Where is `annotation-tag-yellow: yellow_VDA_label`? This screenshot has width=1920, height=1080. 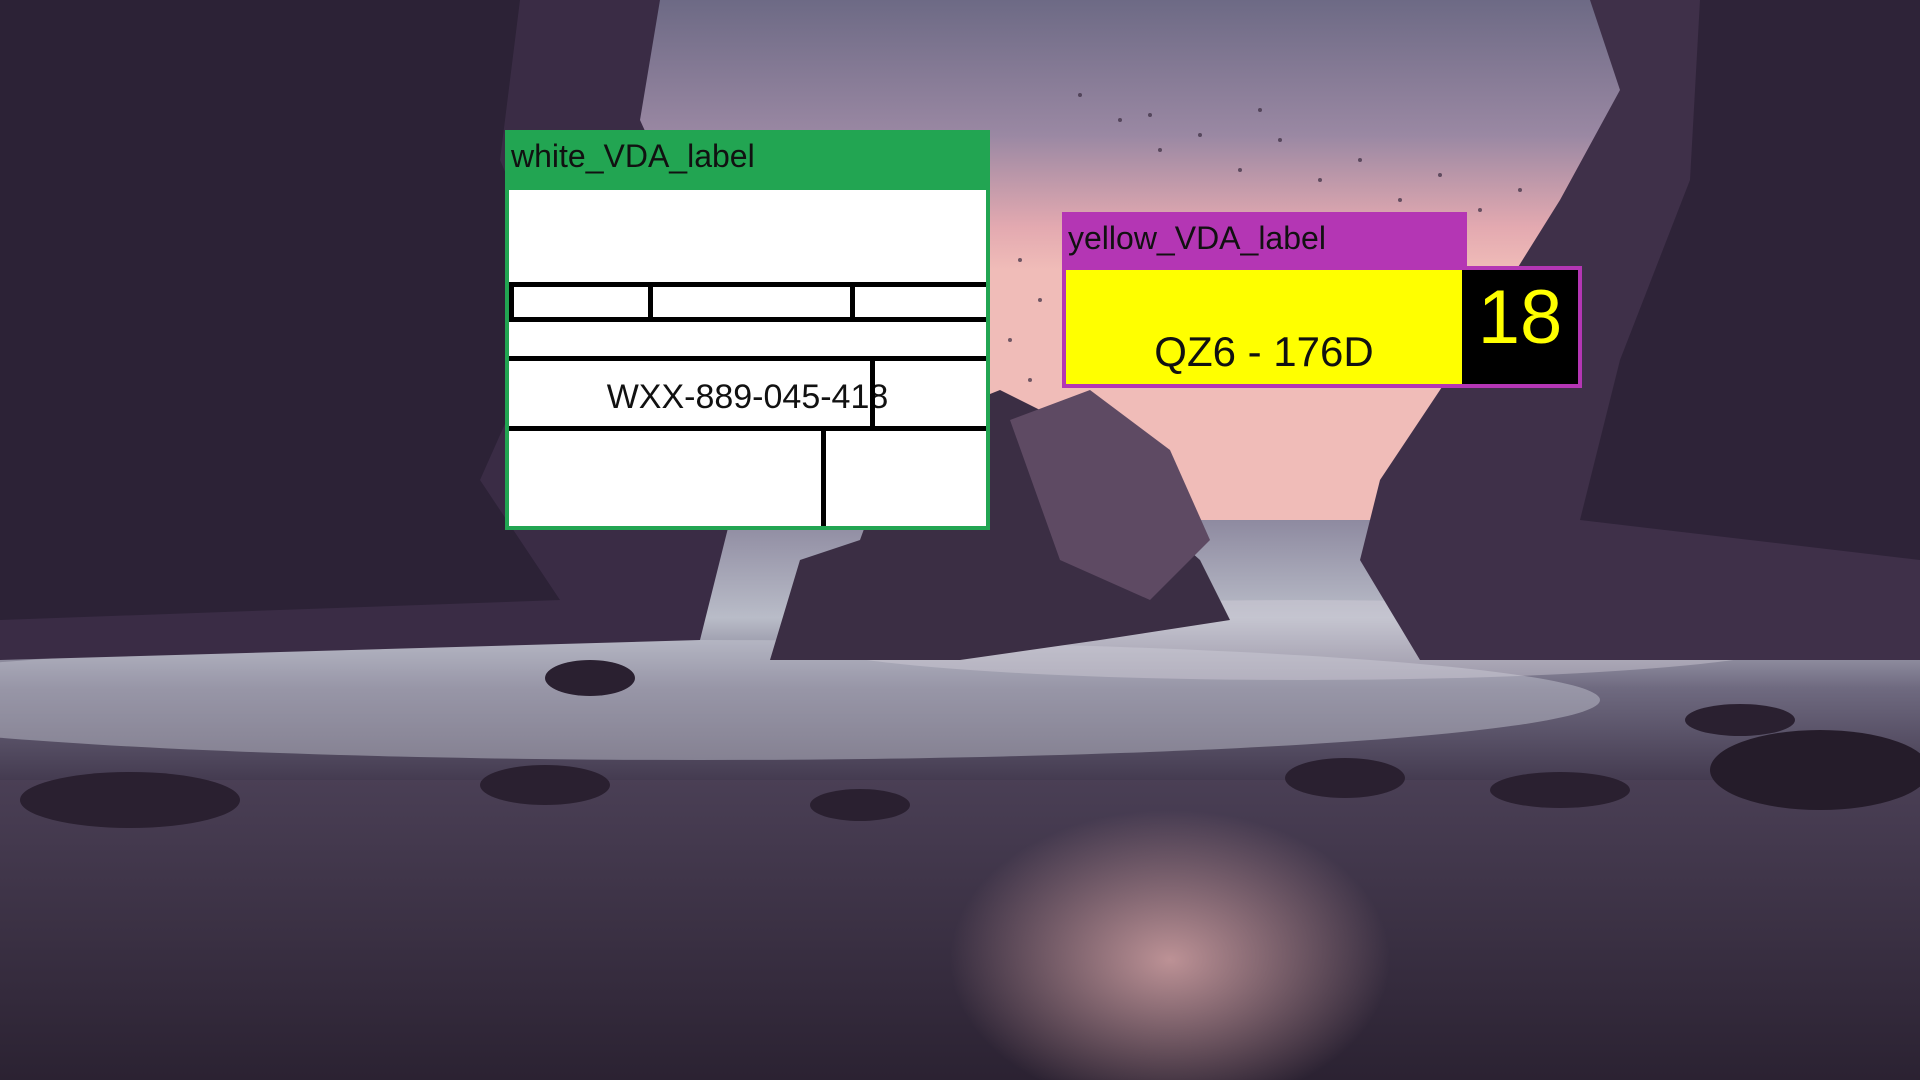 annotation-tag-yellow: yellow_VDA_label is located at coordinates (1264, 240).